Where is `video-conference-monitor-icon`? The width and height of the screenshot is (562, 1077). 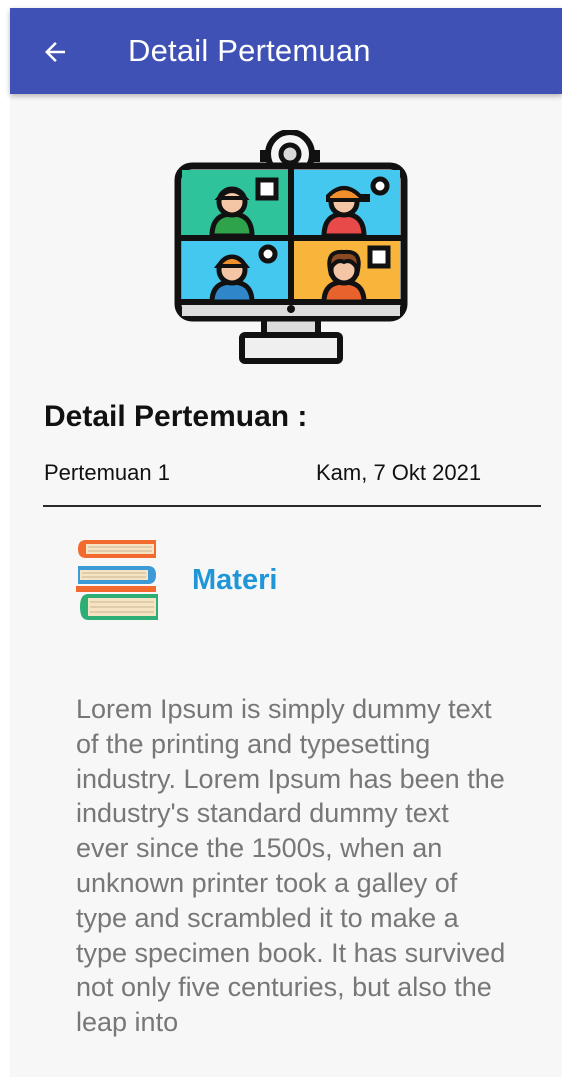
video-conference-monitor-icon is located at coordinates (291, 247).